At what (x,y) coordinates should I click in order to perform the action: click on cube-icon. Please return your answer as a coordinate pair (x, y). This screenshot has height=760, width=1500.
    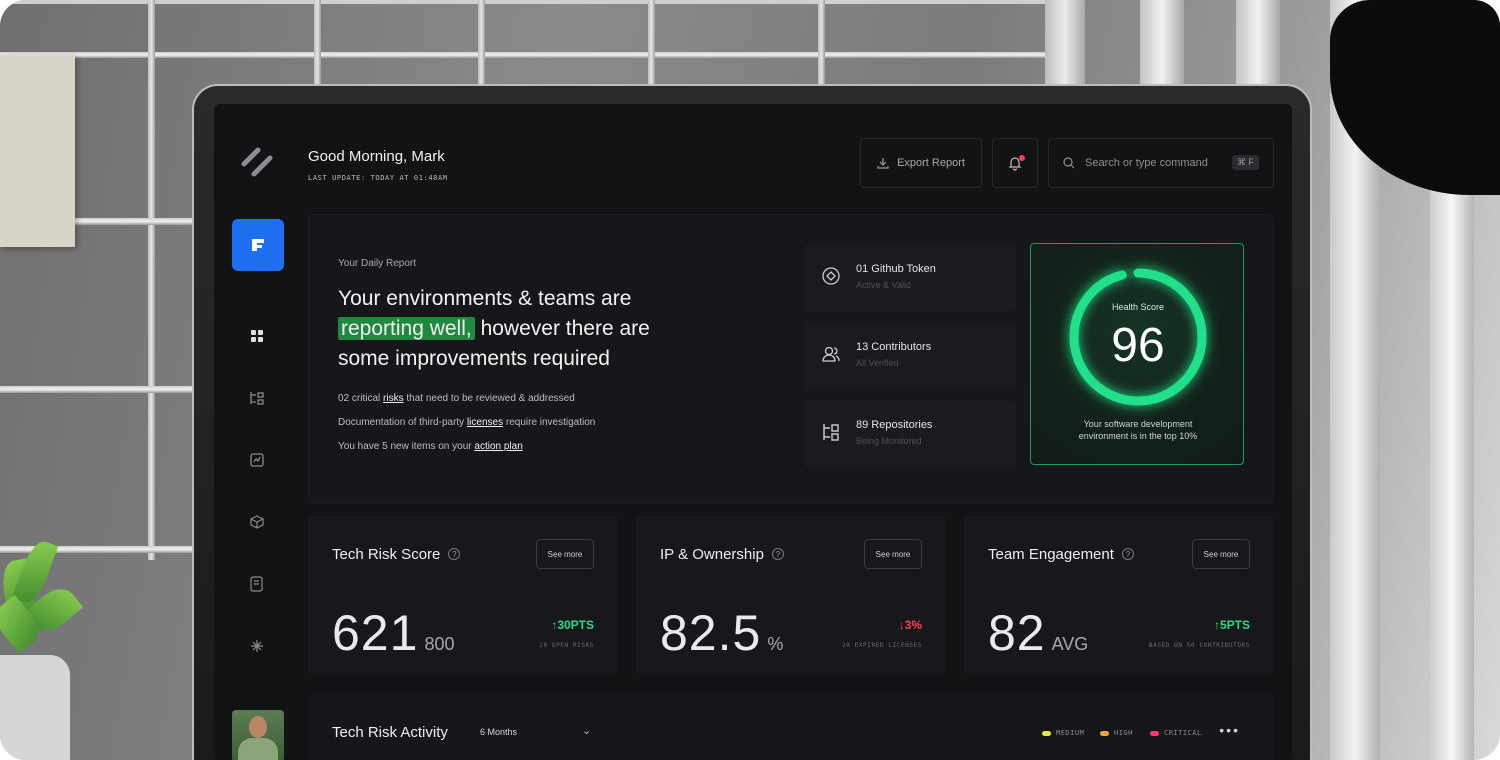
    Looking at the image, I should click on (257, 522).